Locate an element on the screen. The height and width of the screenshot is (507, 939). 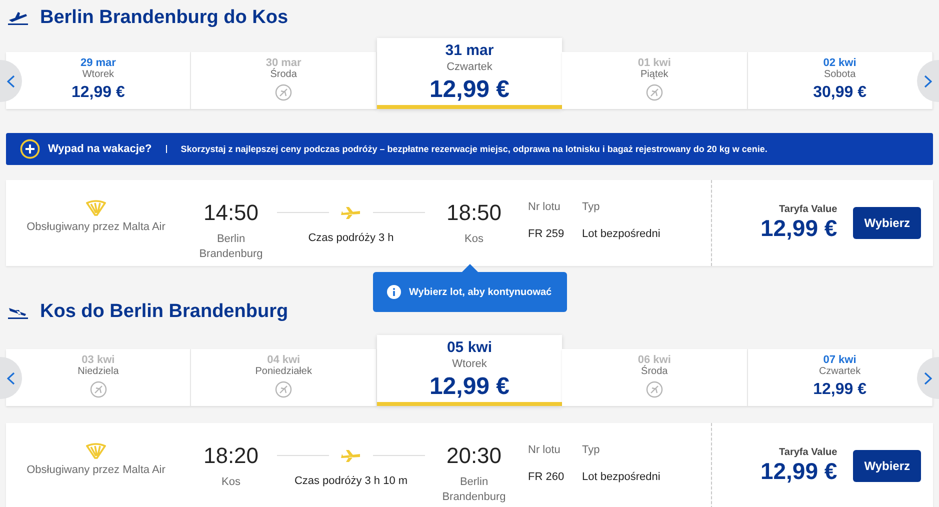
flight-number: FR 260 is located at coordinates (546, 477).